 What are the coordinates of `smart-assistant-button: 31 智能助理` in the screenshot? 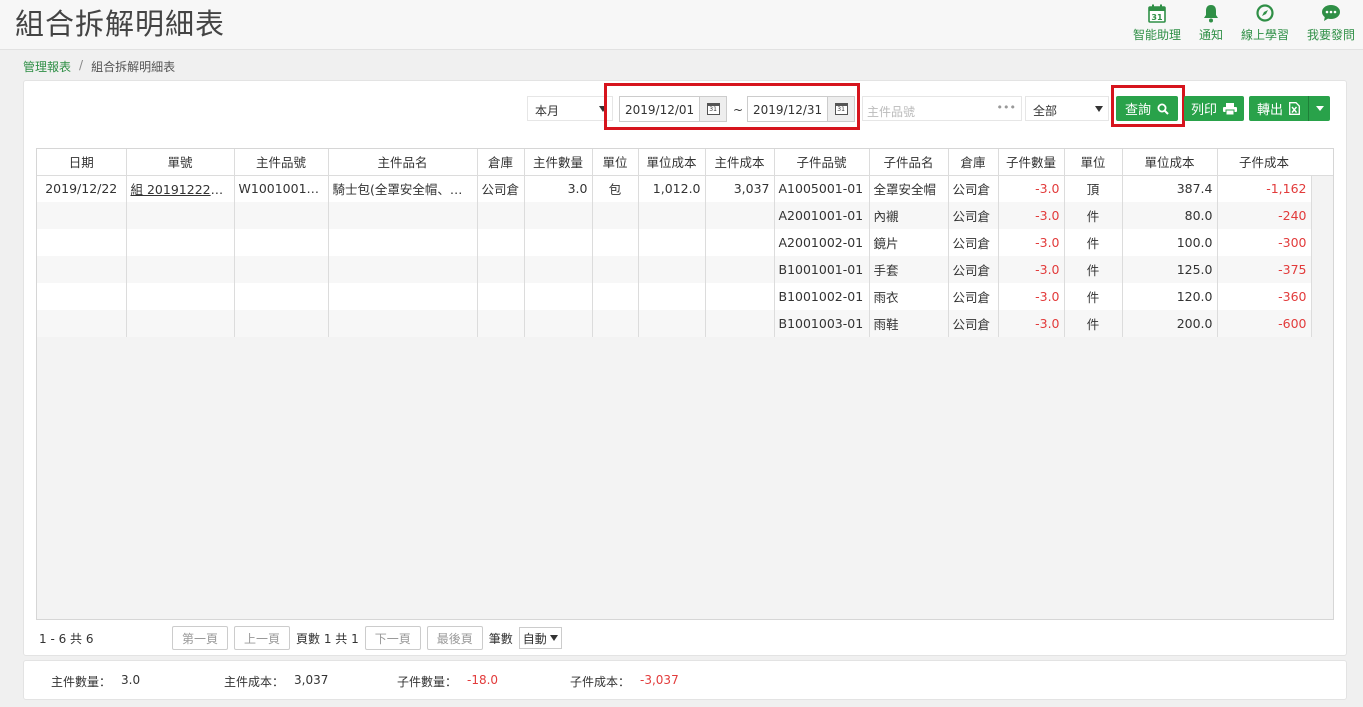 It's located at (1157, 22).